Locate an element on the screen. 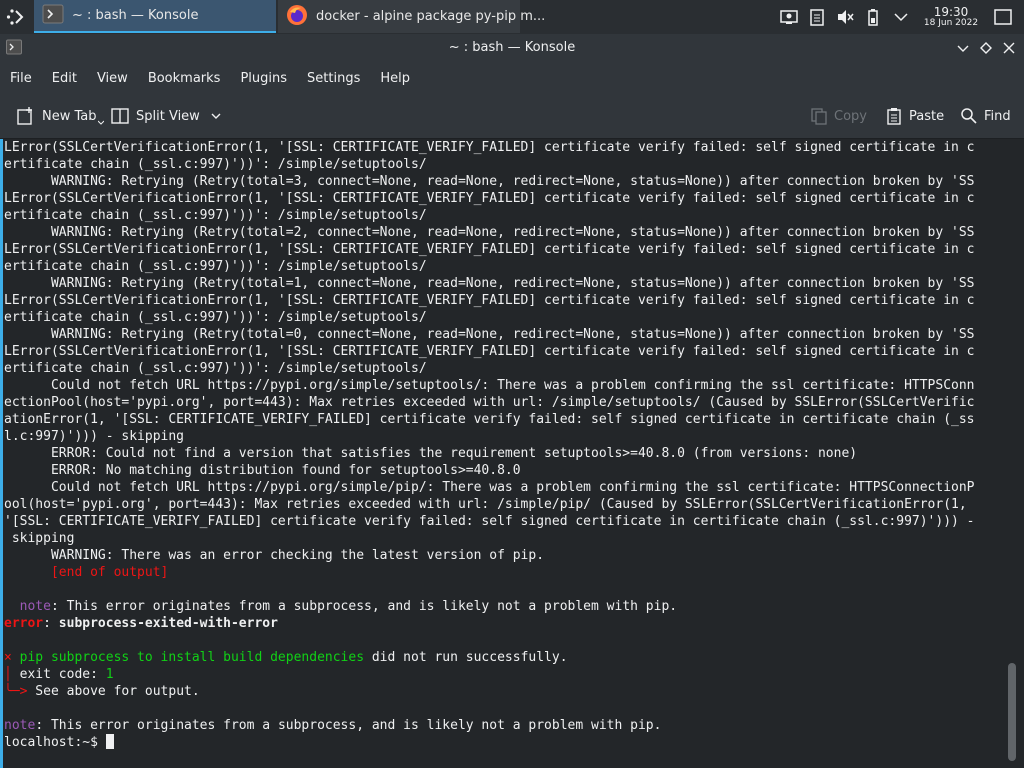  menu-help: Help is located at coordinates (395, 78).